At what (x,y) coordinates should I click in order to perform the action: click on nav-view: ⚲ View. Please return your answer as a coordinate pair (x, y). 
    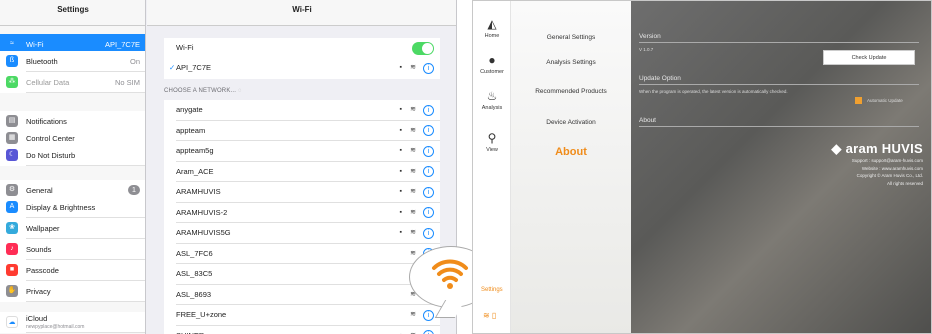
    Looking at the image, I should click on (492, 142).